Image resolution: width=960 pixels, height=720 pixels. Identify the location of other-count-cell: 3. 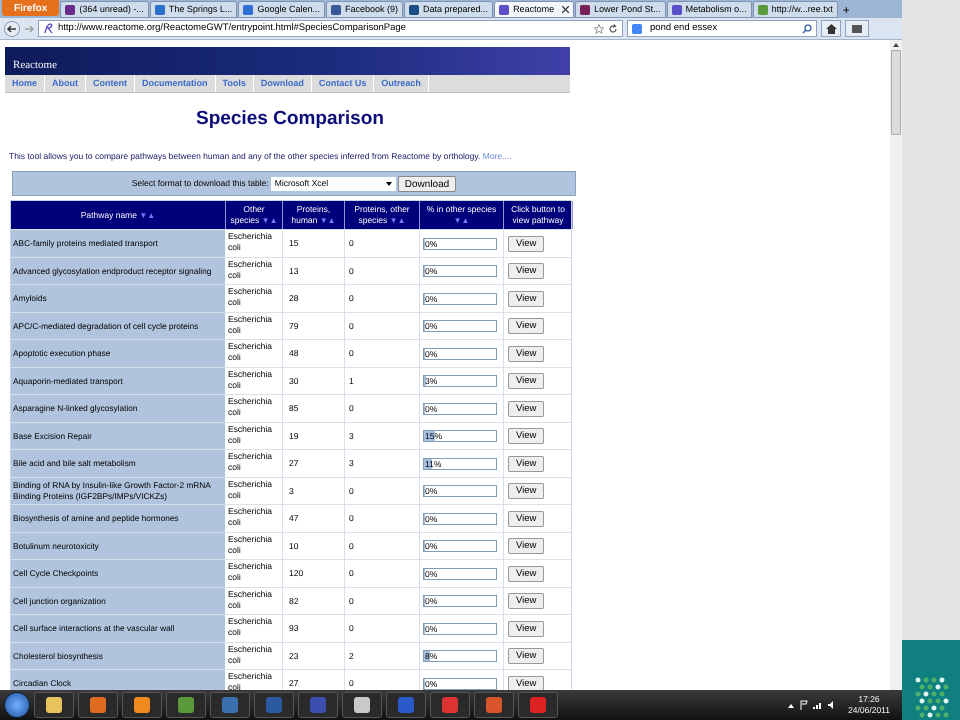
(382, 436).